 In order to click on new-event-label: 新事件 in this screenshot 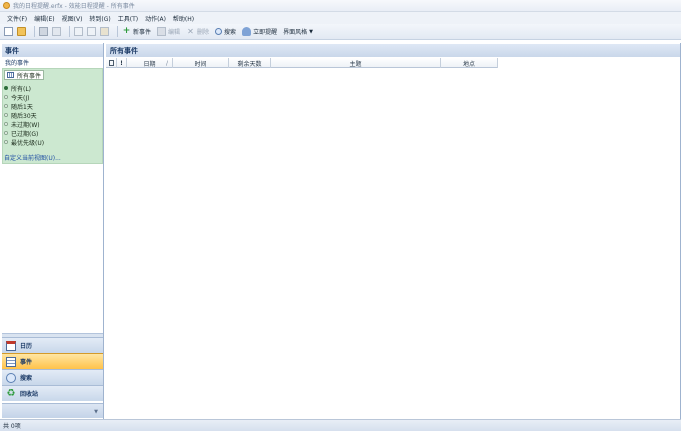, I will do `click(142, 32)`.